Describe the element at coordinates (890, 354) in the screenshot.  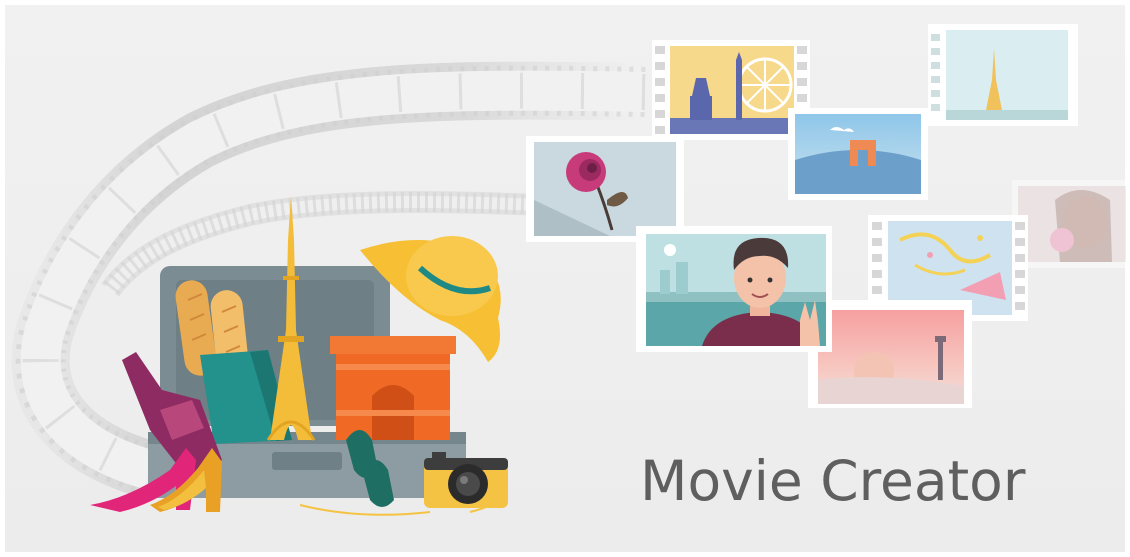
I see `photo-sunset-lighthouse` at that location.